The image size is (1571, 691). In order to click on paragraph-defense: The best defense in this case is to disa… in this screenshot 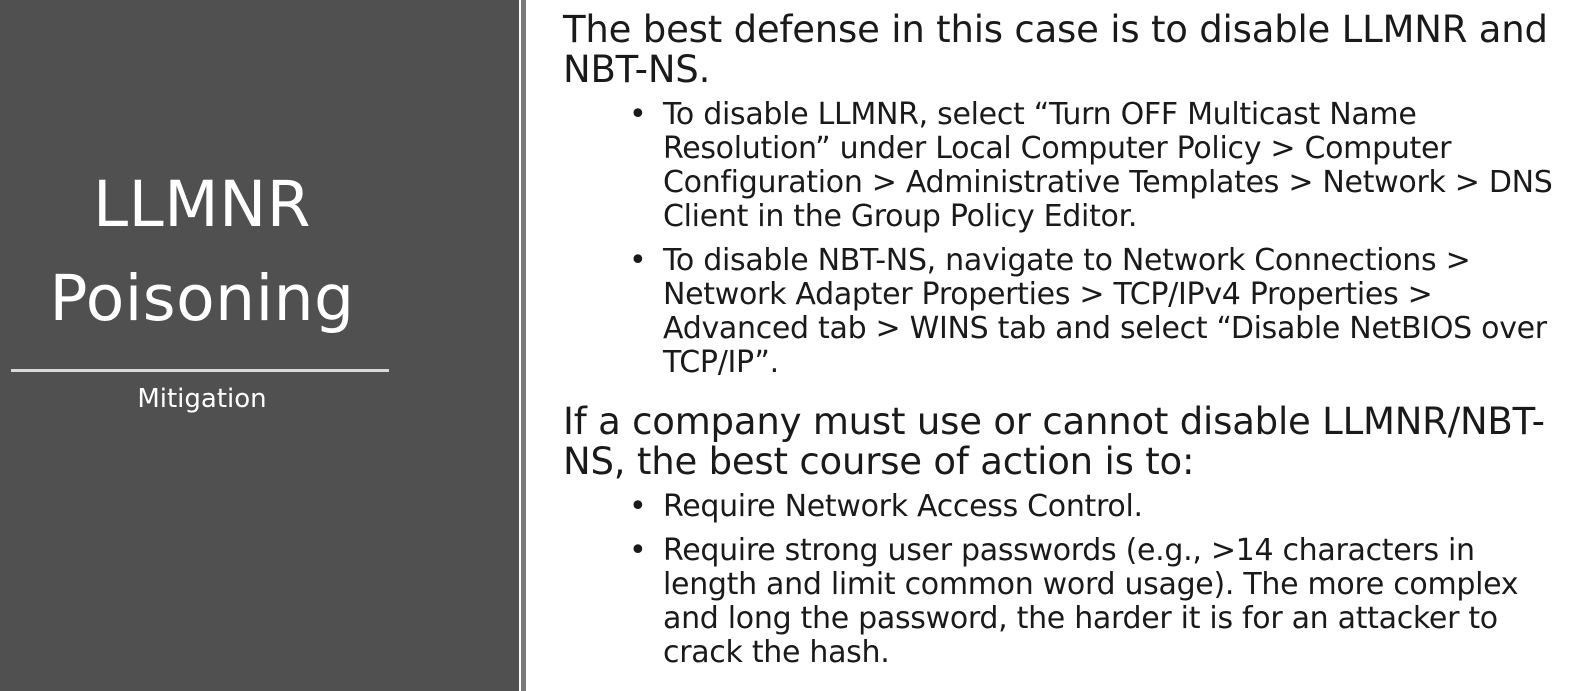, I will do `click(1055, 49)`.